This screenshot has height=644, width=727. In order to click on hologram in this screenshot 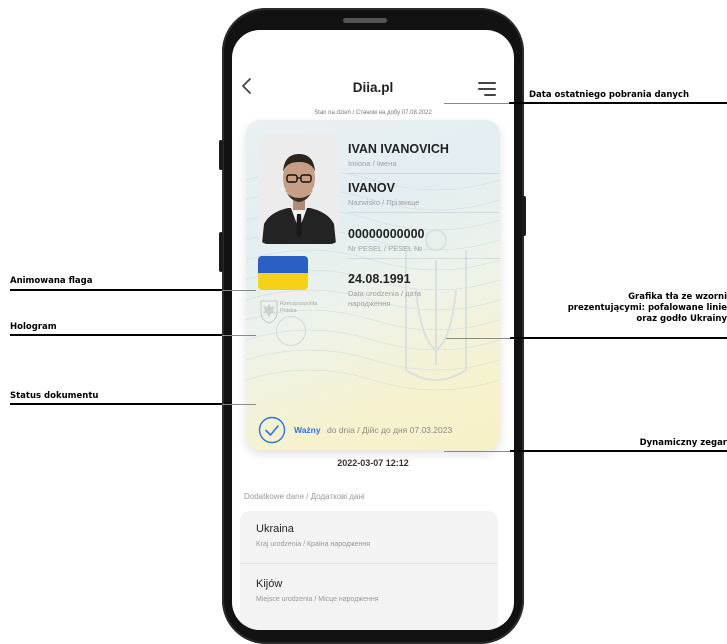, I will do `click(291, 331)`.